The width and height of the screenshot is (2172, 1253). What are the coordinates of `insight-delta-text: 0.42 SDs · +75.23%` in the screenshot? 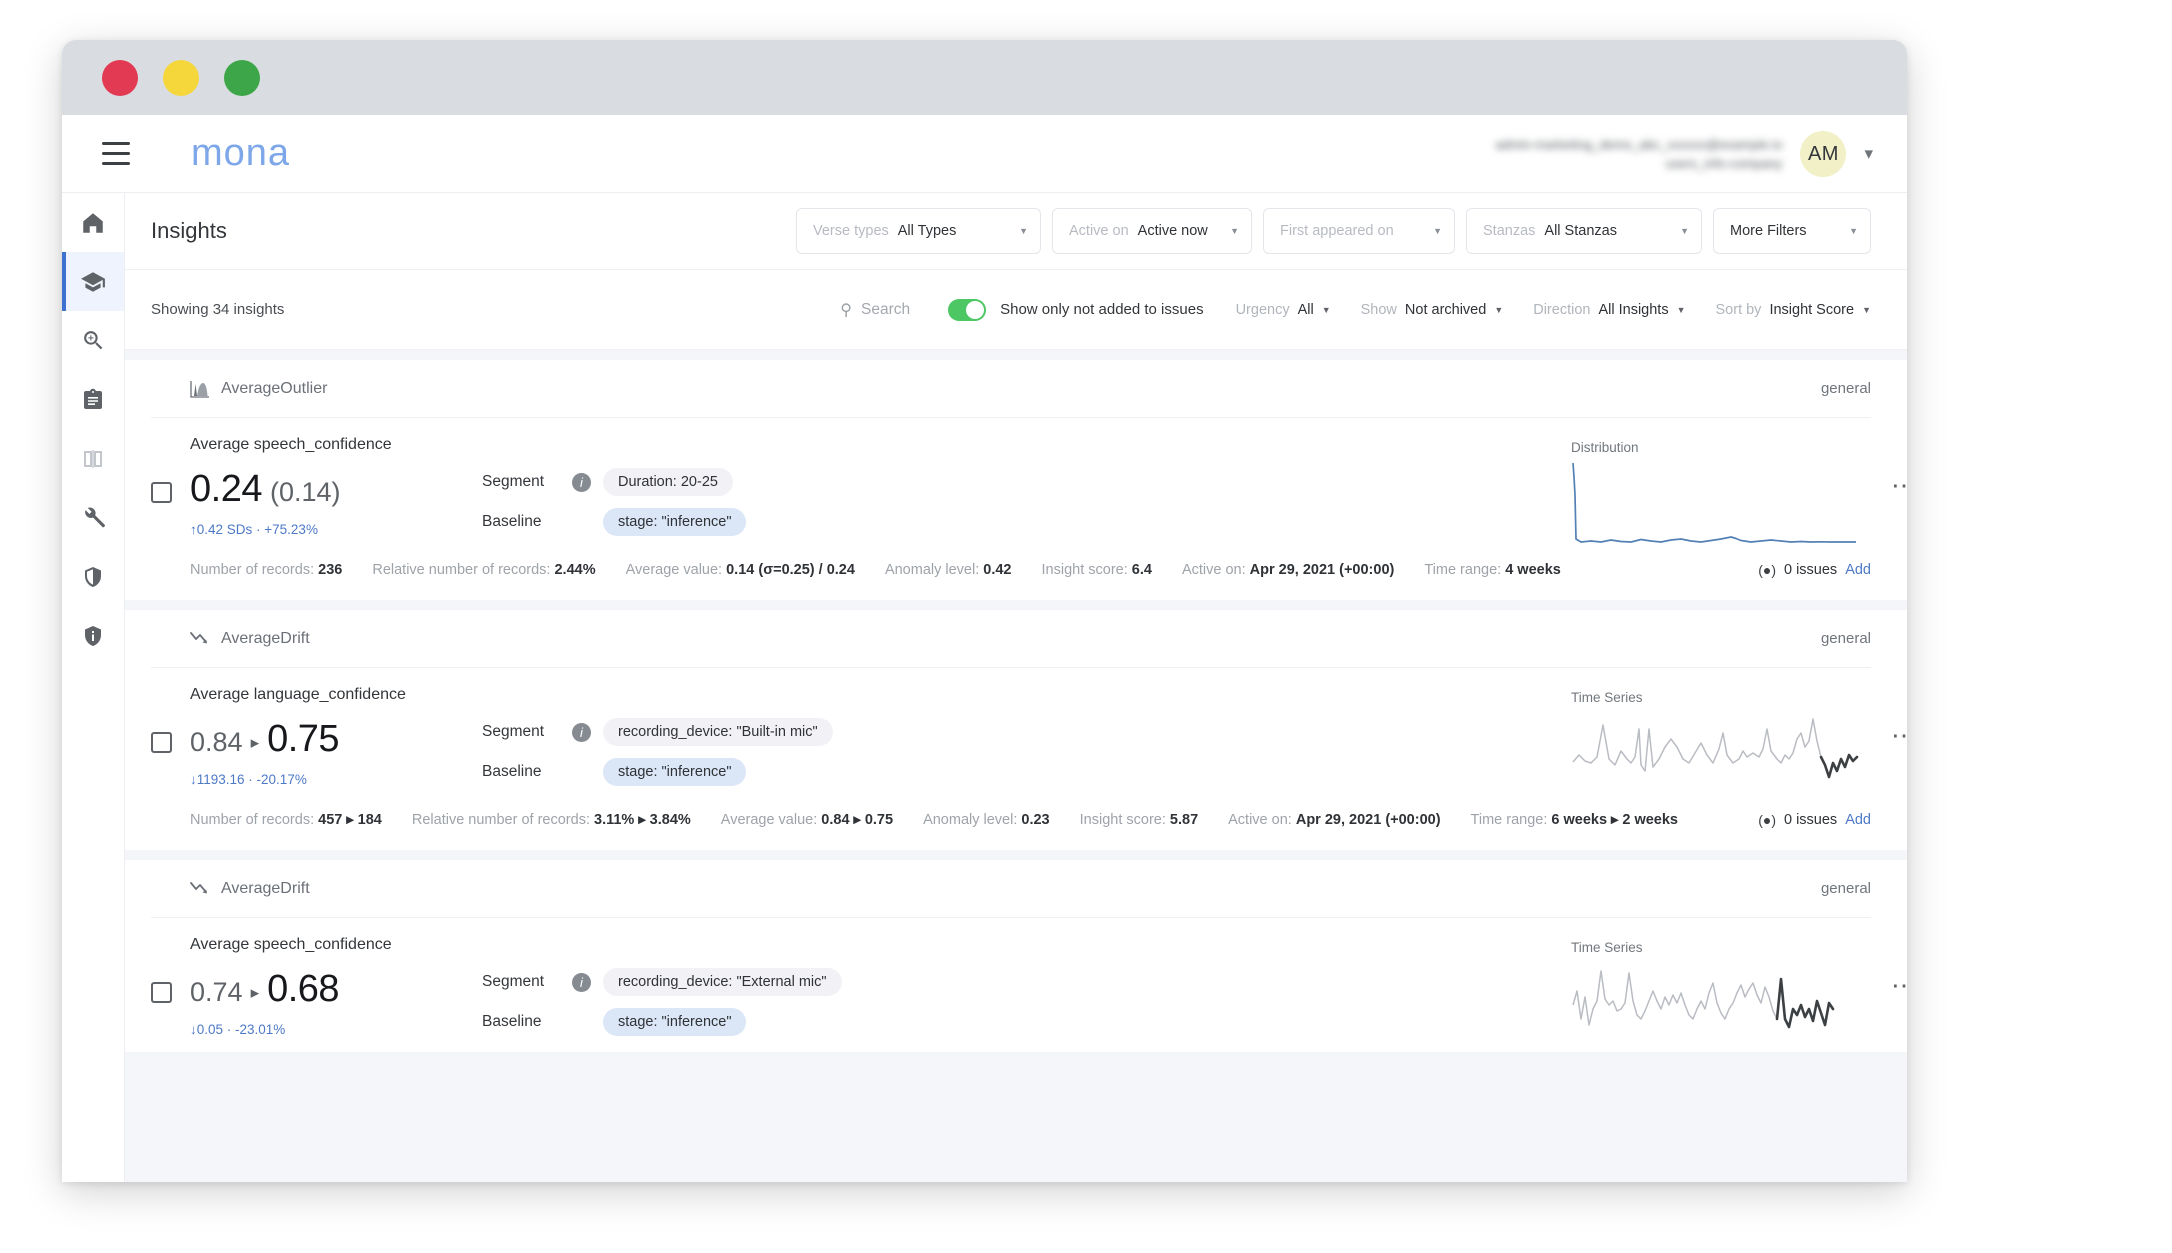 It's located at (257, 529).